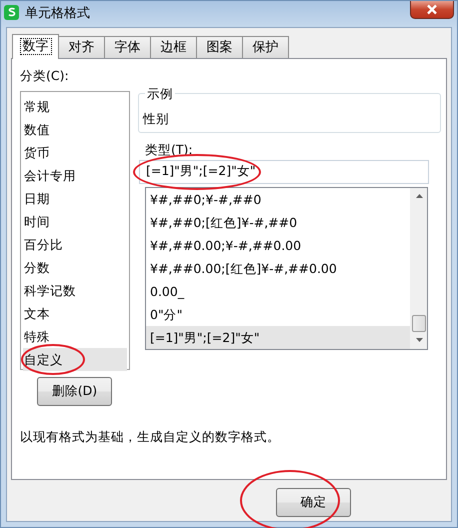 The image size is (458, 528). Describe the element at coordinates (75, 290) in the screenshot. I see `category-item: 科学记数` at that location.